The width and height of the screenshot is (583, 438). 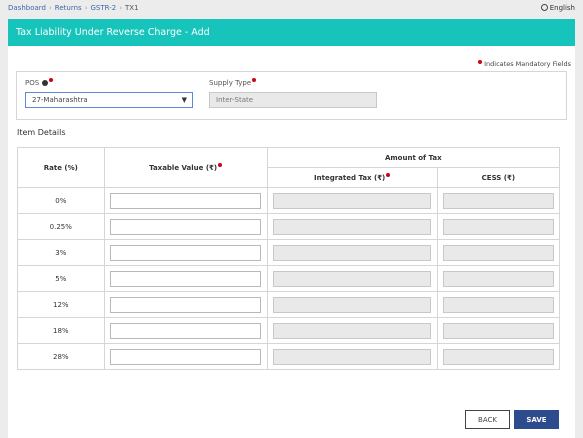 I want to click on col-integrated-tax: Integrated Tax (₹), so click(x=352, y=177).